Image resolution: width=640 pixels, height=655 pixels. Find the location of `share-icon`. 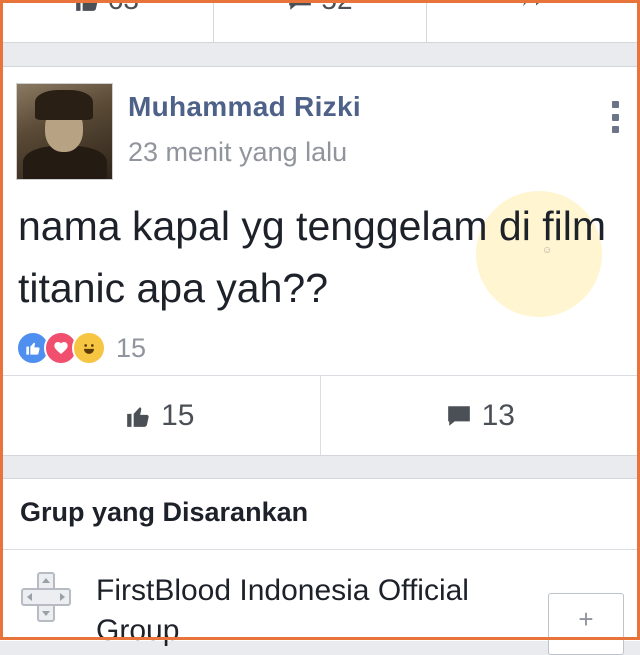

share-icon is located at coordinates (534, 5).